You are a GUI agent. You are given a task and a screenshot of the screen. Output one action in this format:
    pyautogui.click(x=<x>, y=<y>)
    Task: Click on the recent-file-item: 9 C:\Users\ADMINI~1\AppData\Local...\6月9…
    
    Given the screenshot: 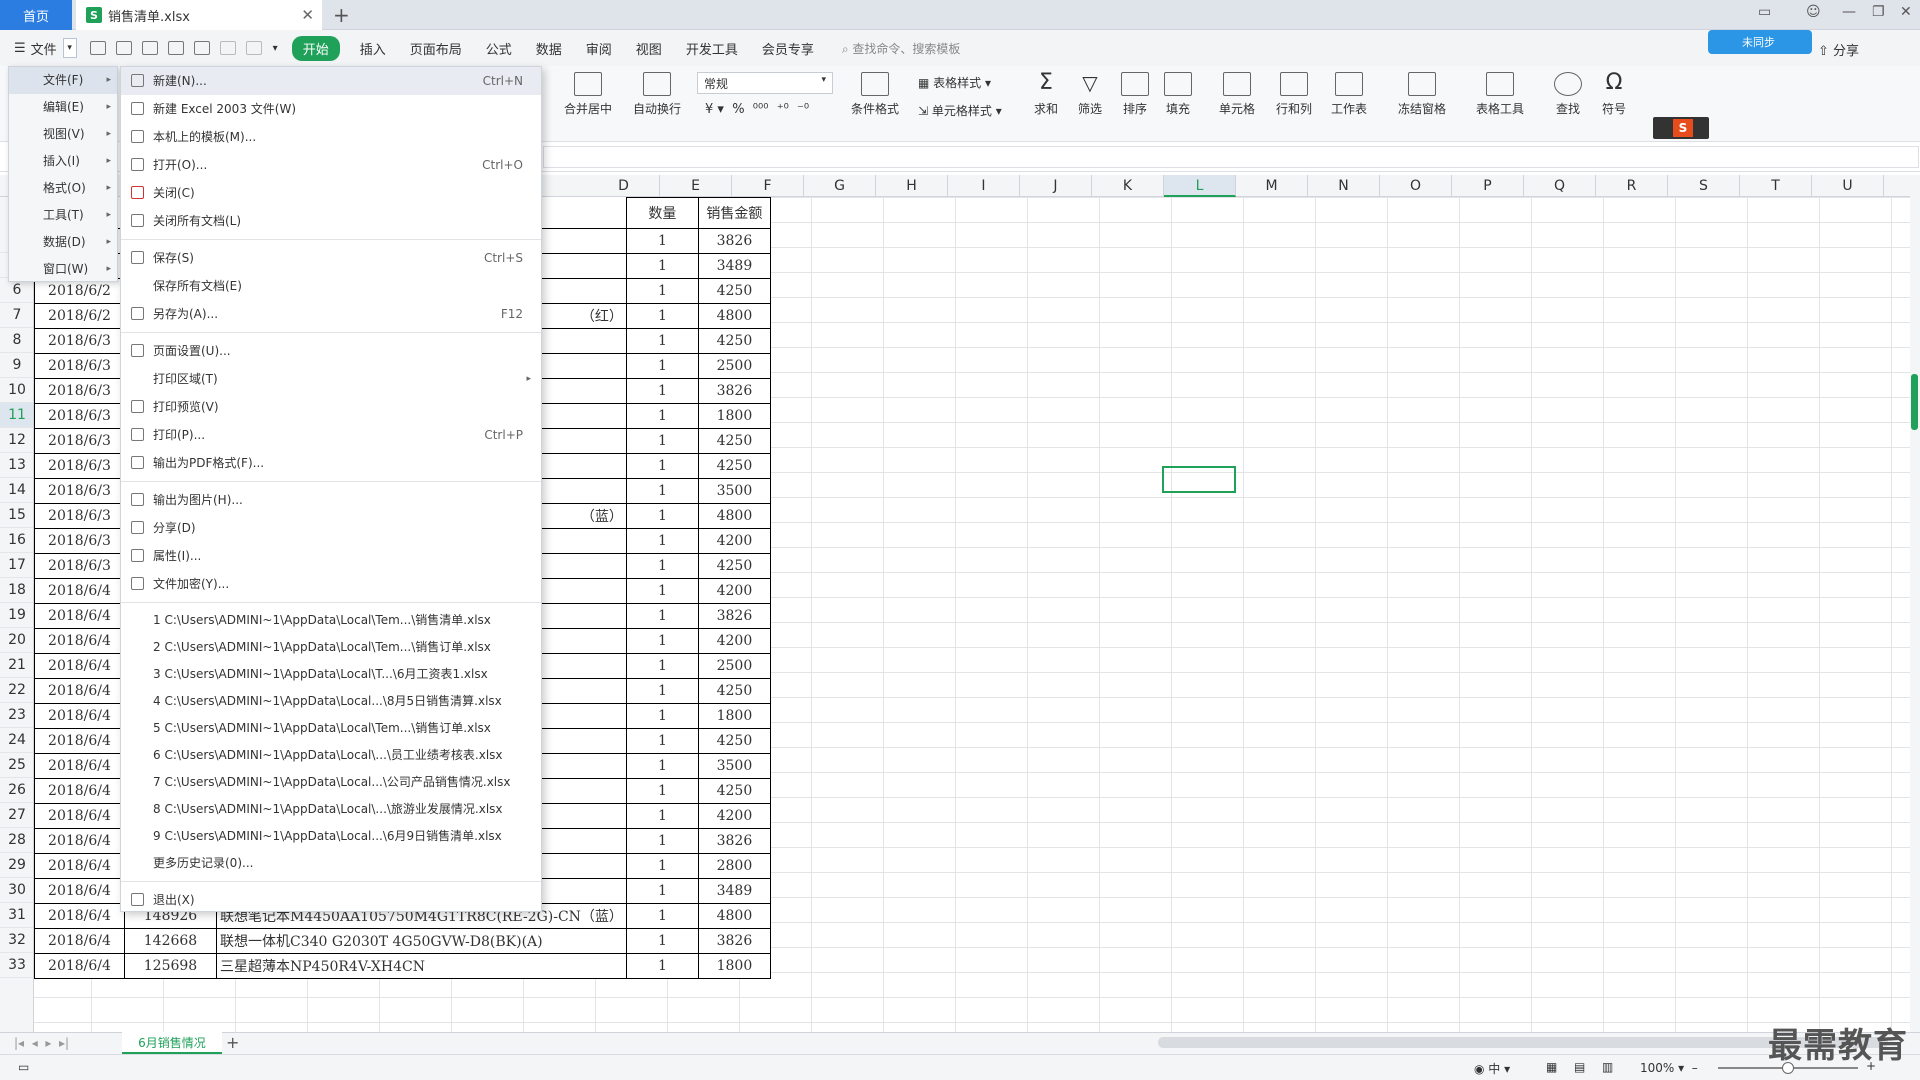 What is the action you would take?
    pyautogui.click(x=331, y=836)
    